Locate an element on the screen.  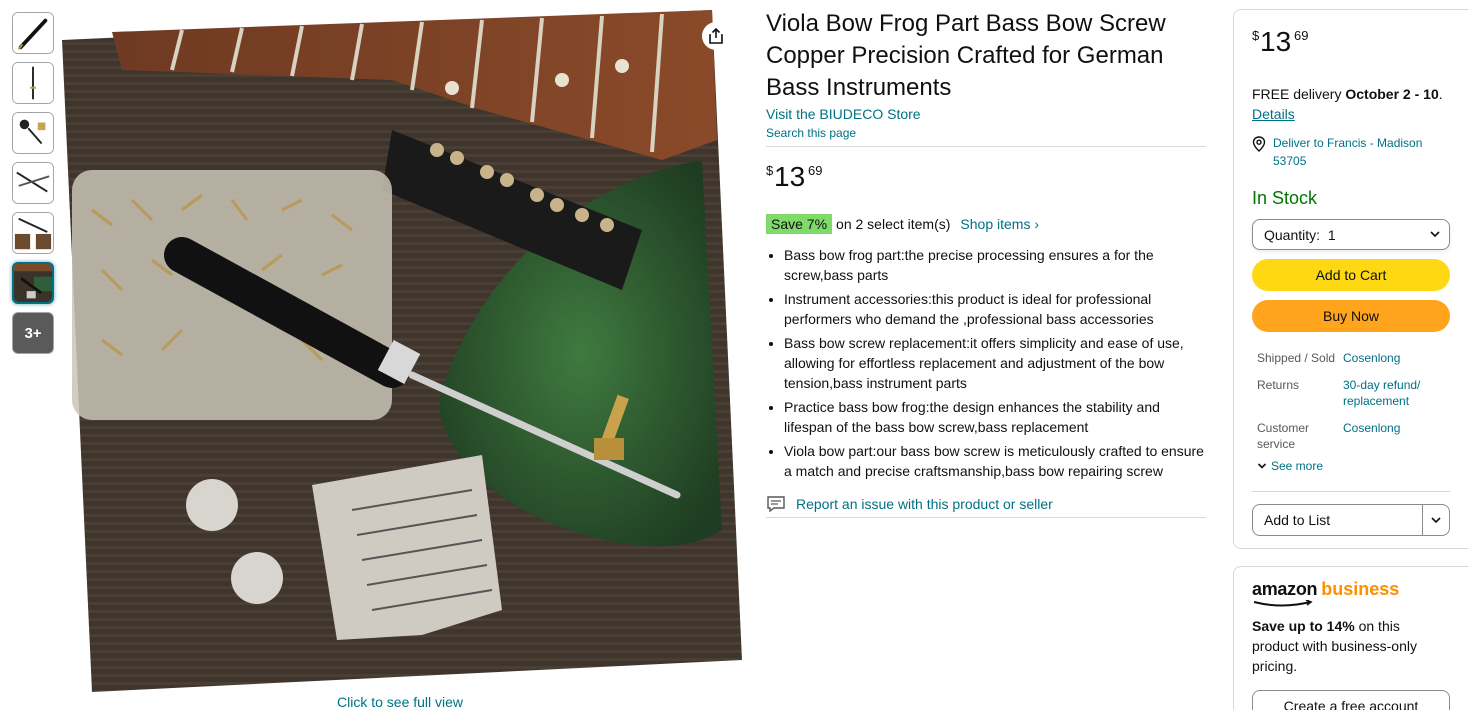
quantity-label: Quantity: is located at coordinates (1292, 234).